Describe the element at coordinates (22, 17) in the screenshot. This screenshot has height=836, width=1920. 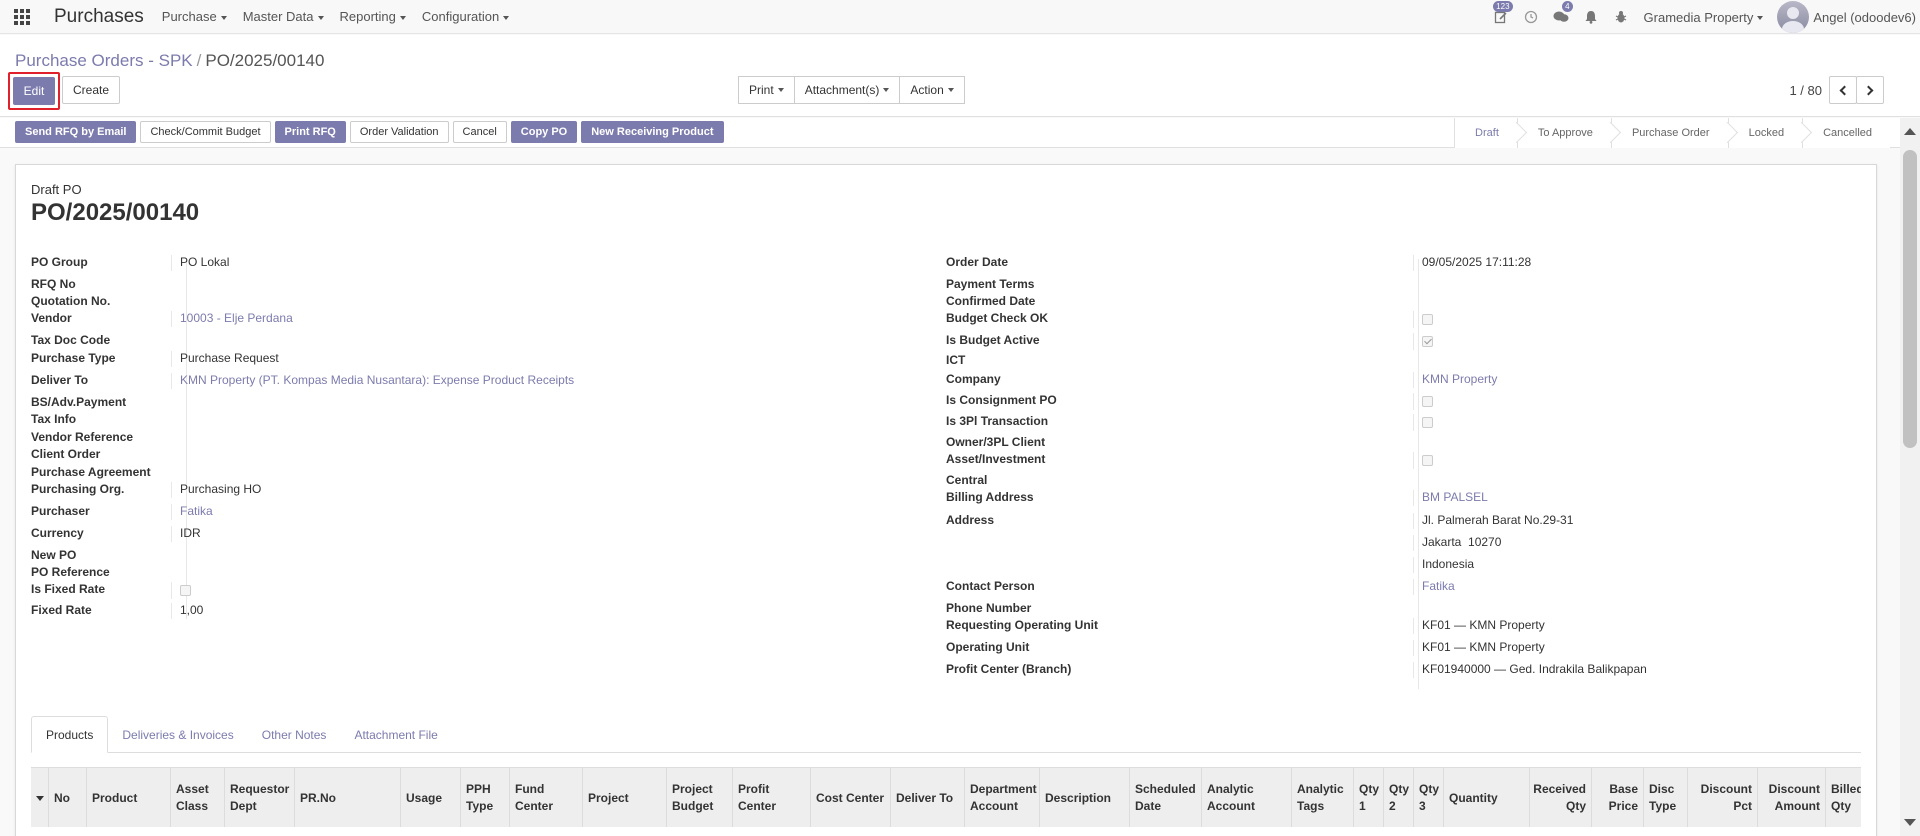
I see `apps-menu-icon` at that location.